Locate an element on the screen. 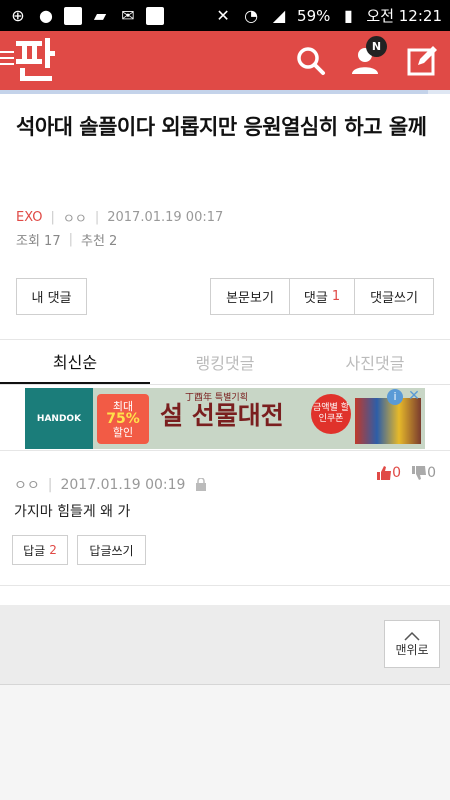 This screenshot has width=450, height=800. comments-button: 댓글 1 is located at coordinates (322, 296).